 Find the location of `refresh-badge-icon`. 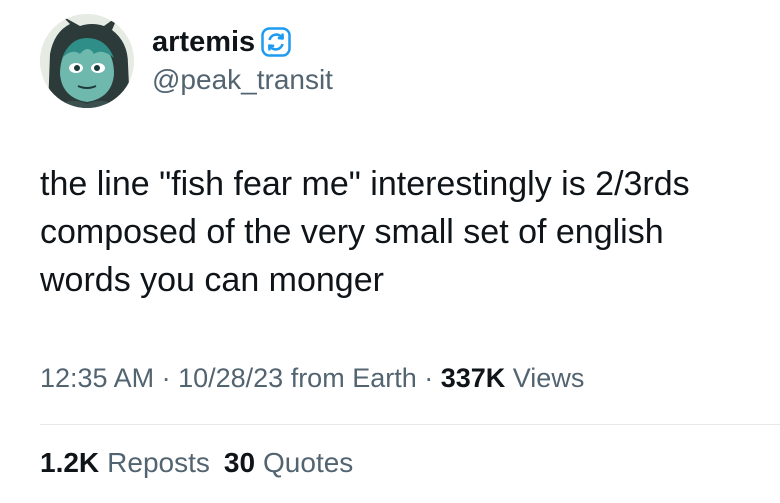

refresh-badge-icon is located at coordinates (276, 42).